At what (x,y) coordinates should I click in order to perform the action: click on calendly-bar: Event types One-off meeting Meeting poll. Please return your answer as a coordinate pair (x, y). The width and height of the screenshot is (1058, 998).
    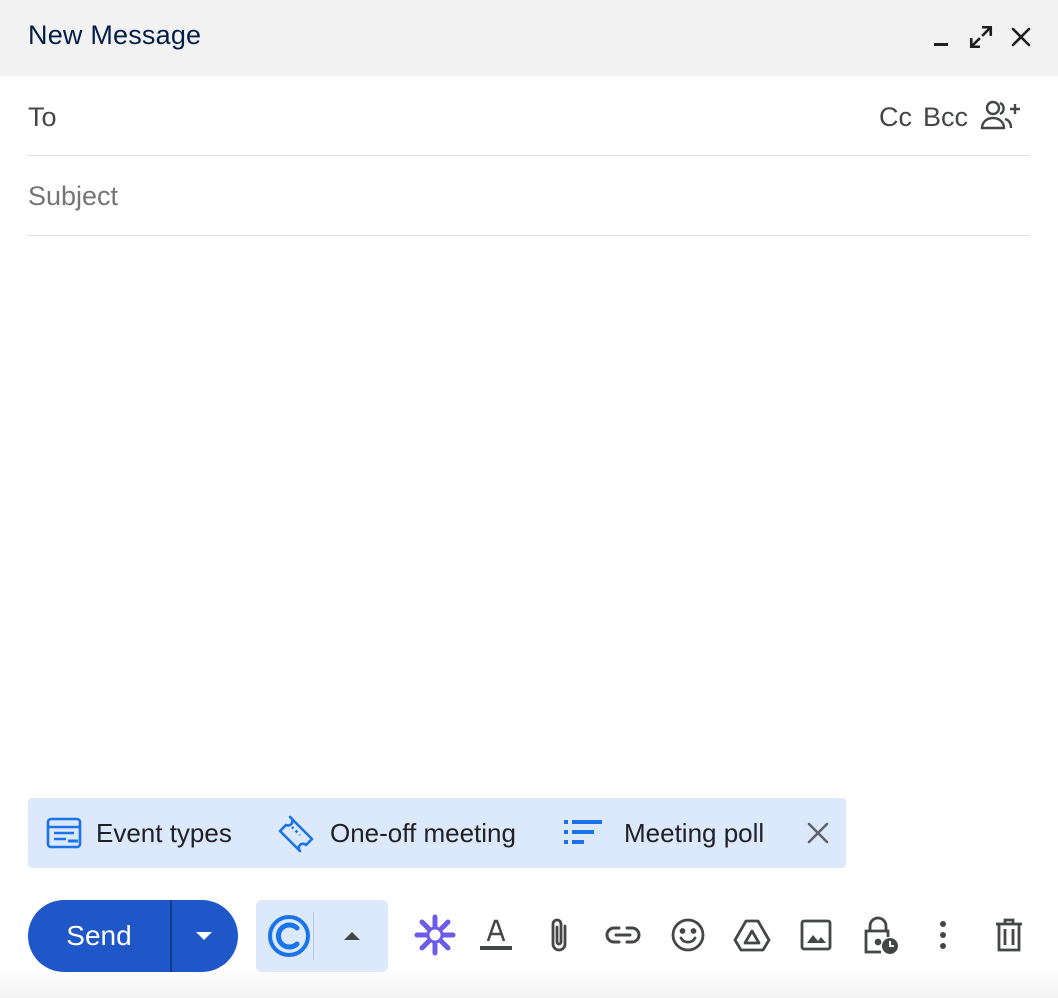
    Looking at the image, I should click on (437, 833).